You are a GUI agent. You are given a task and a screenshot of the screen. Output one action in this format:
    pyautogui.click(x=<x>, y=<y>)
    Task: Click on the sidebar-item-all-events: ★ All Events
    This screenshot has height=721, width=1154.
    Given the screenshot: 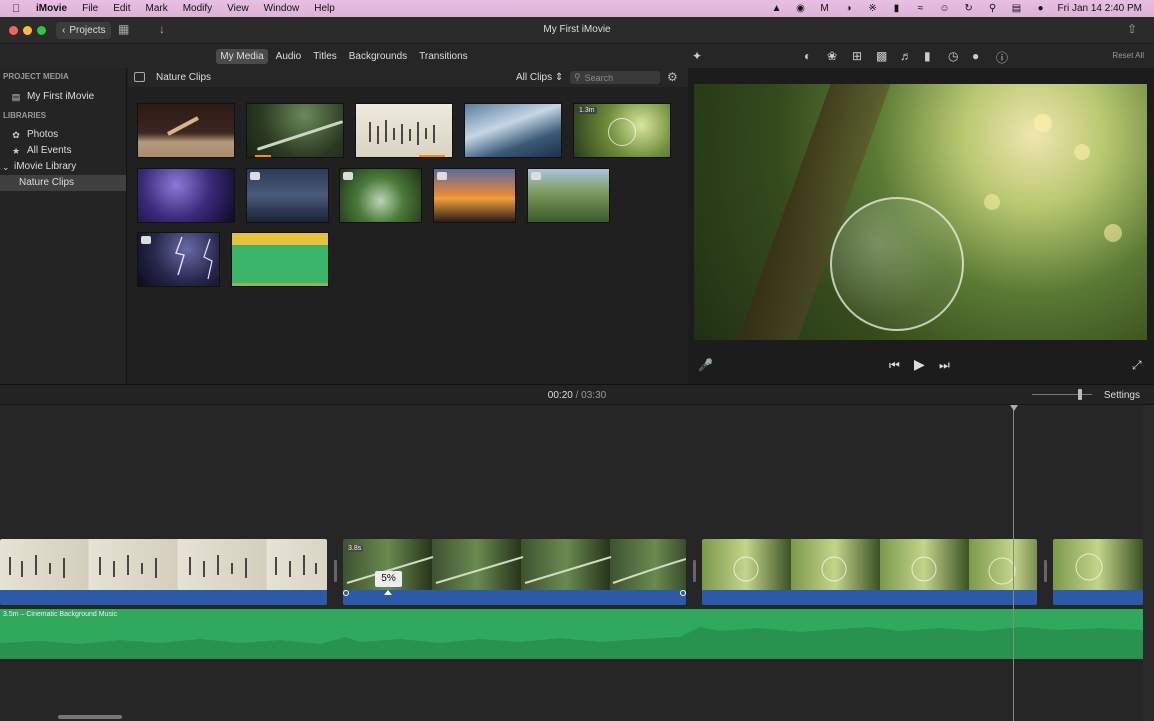 What is the action you would take?
    pyautogui.click(x=63, y=151)
    